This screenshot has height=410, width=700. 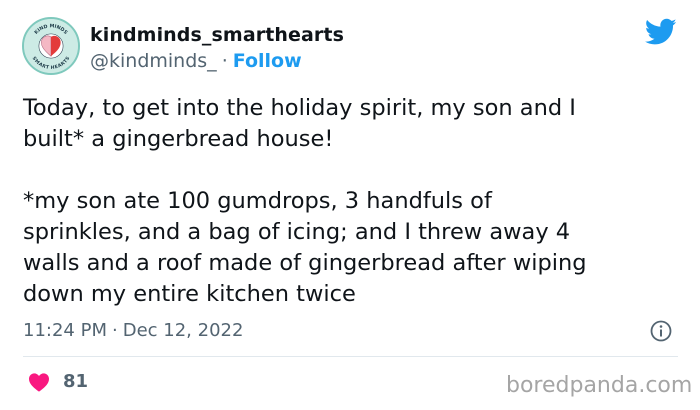 I want to click on handle-row: @kindminds_ · Follow, so click(x=196, y=61).